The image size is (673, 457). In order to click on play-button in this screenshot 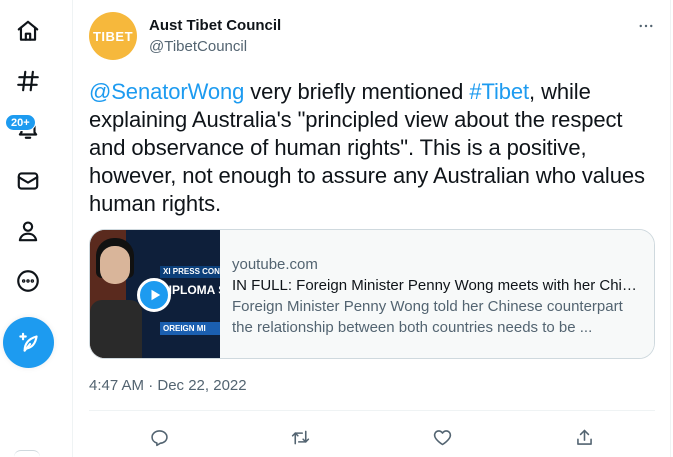, I will do `click(154, 295)`.